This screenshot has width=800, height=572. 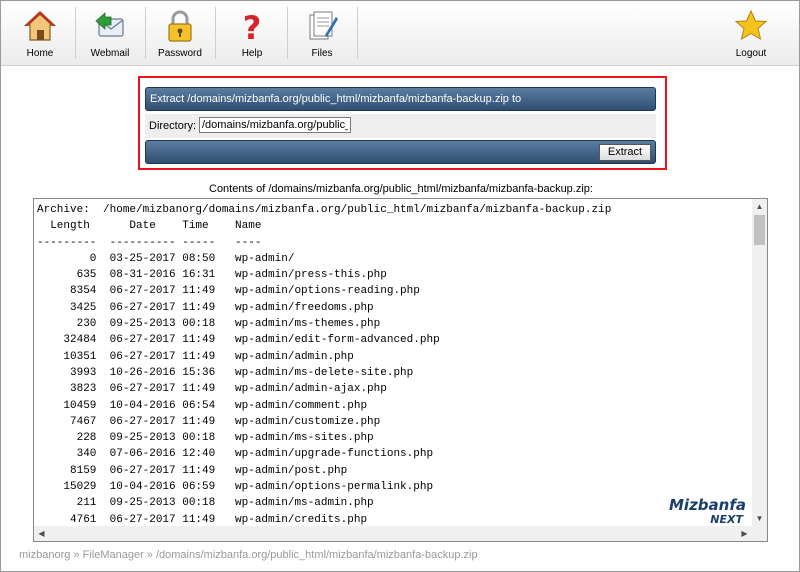 What do you see at coordinates (400, 152) in the screenshot?
I see `extract-action-bar: Extract` at bounding box center [400, 152].